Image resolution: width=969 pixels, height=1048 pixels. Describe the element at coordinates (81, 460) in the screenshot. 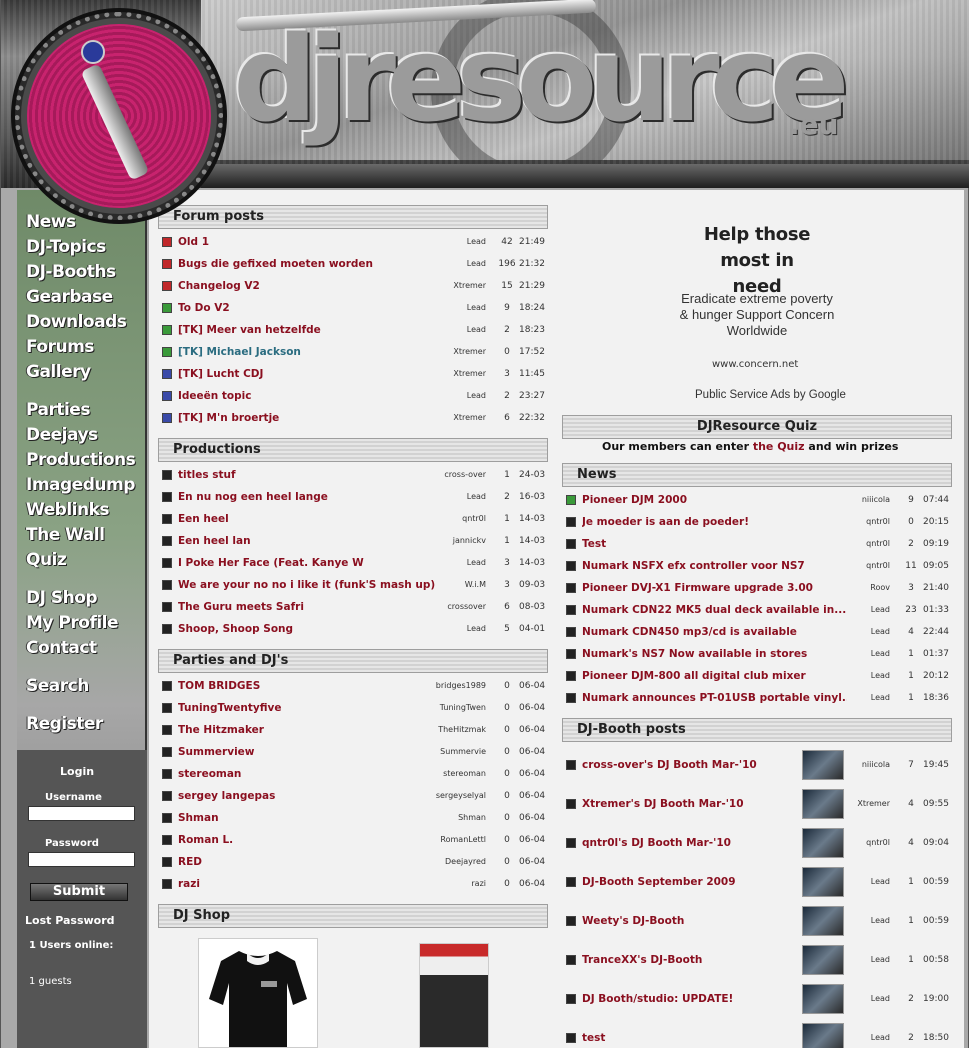

I see `nav-productions: Productions` at that location.